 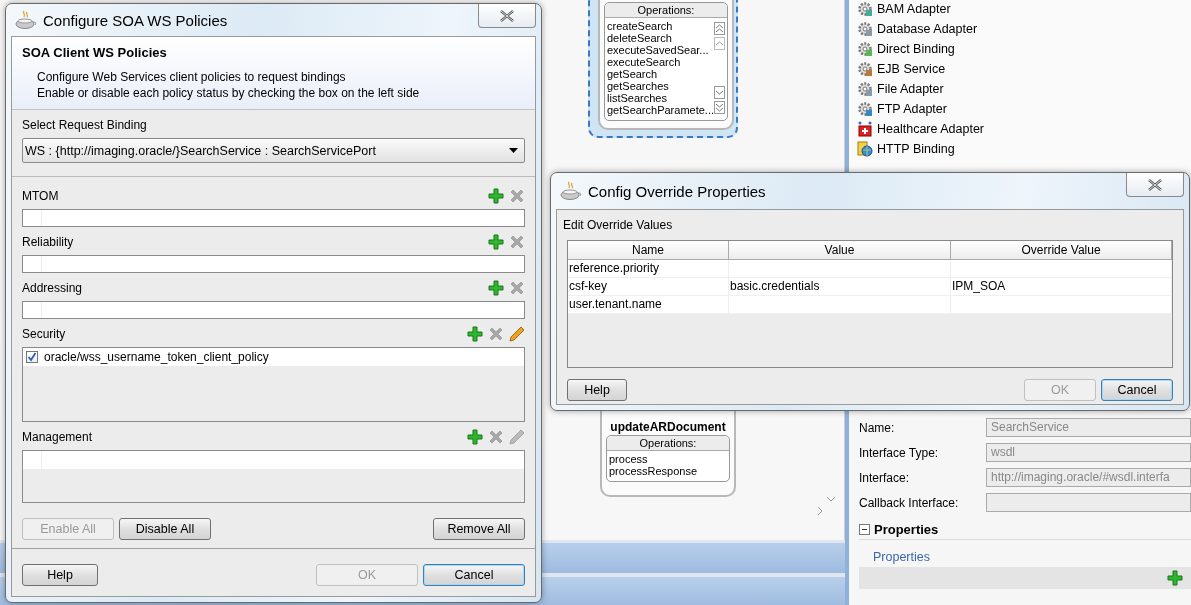 I want to click on operation-item: processResponse, so click(x=668, y=471).